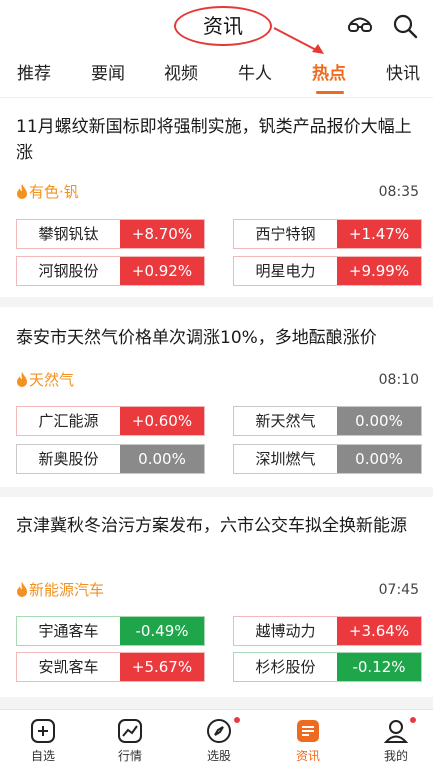  What do you see at coordinates (398, 590) in the screenshot?
I see `news-time: 07:45` at bounding box center [398, 590].